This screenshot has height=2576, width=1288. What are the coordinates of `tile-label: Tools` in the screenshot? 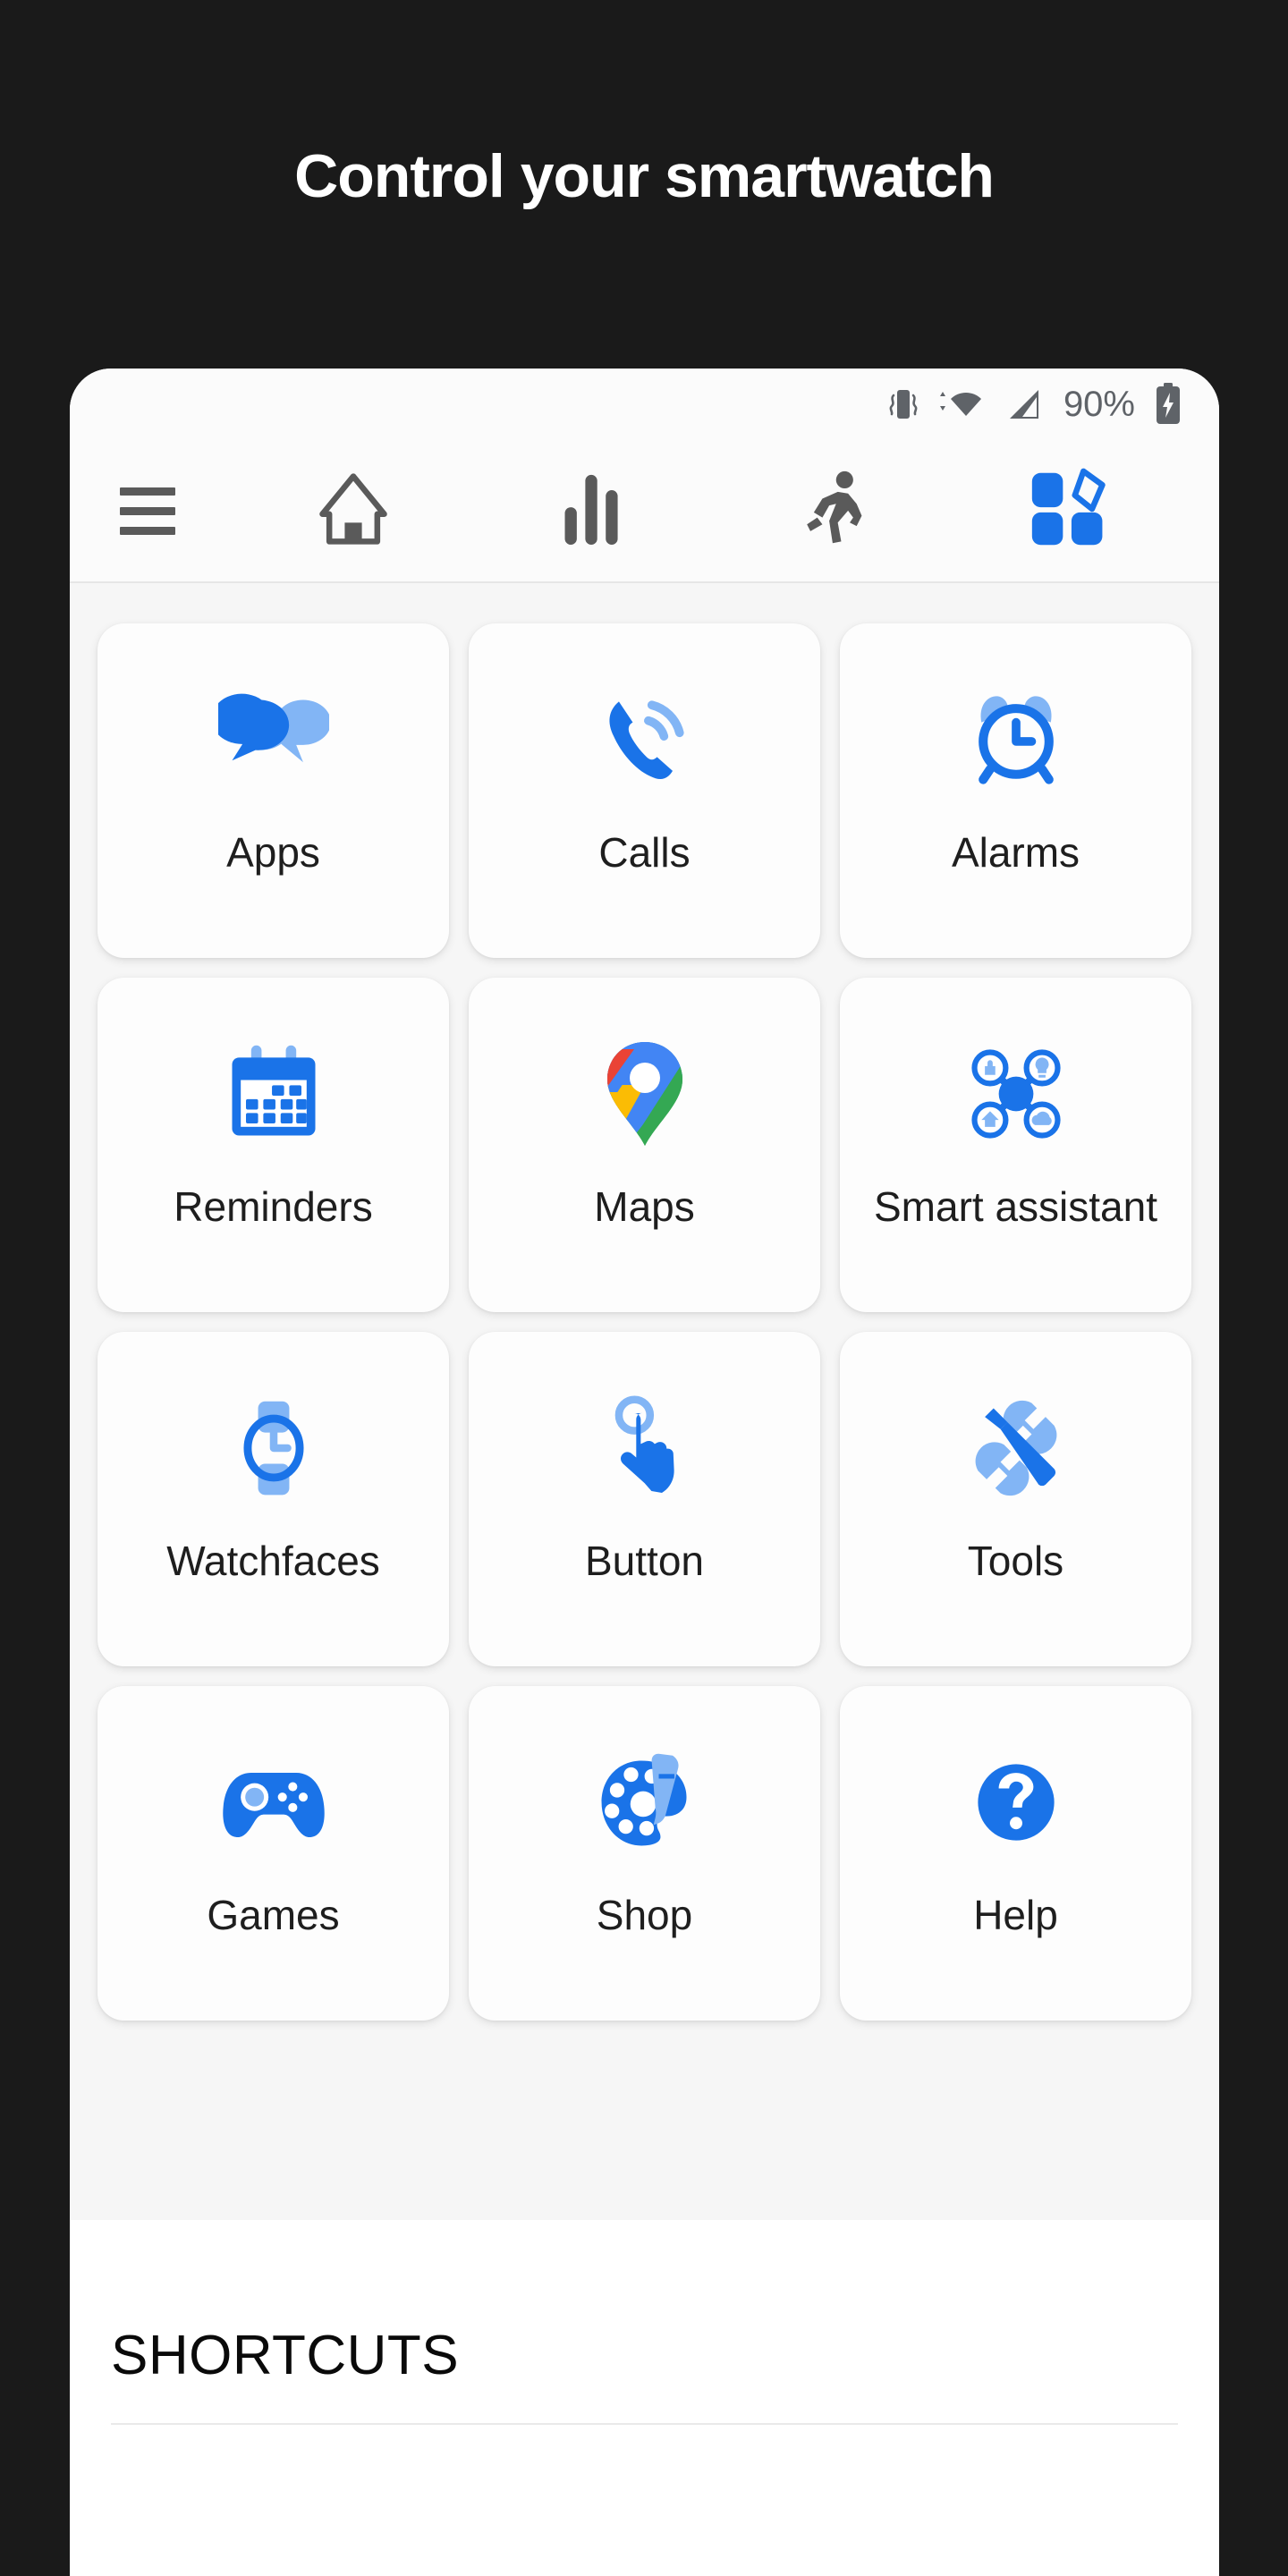 It's located at (1015, 1561).